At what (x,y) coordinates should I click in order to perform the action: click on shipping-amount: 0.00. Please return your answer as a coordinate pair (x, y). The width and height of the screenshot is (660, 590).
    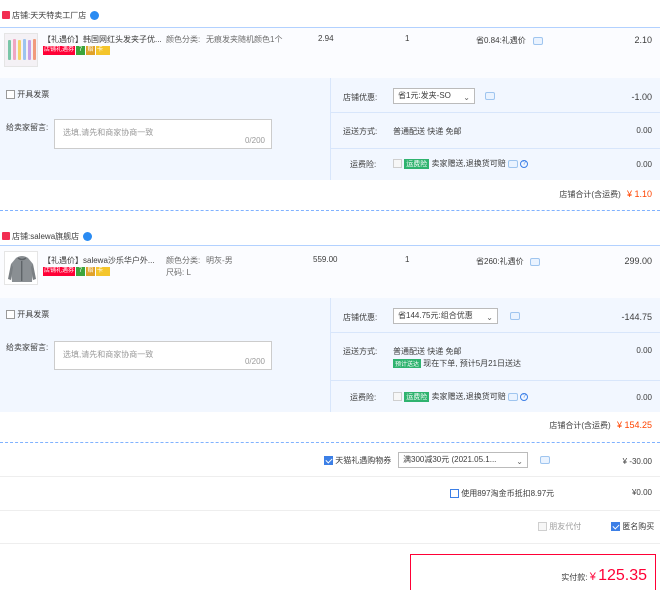
    Looking at the image, I should click on (644, 130).